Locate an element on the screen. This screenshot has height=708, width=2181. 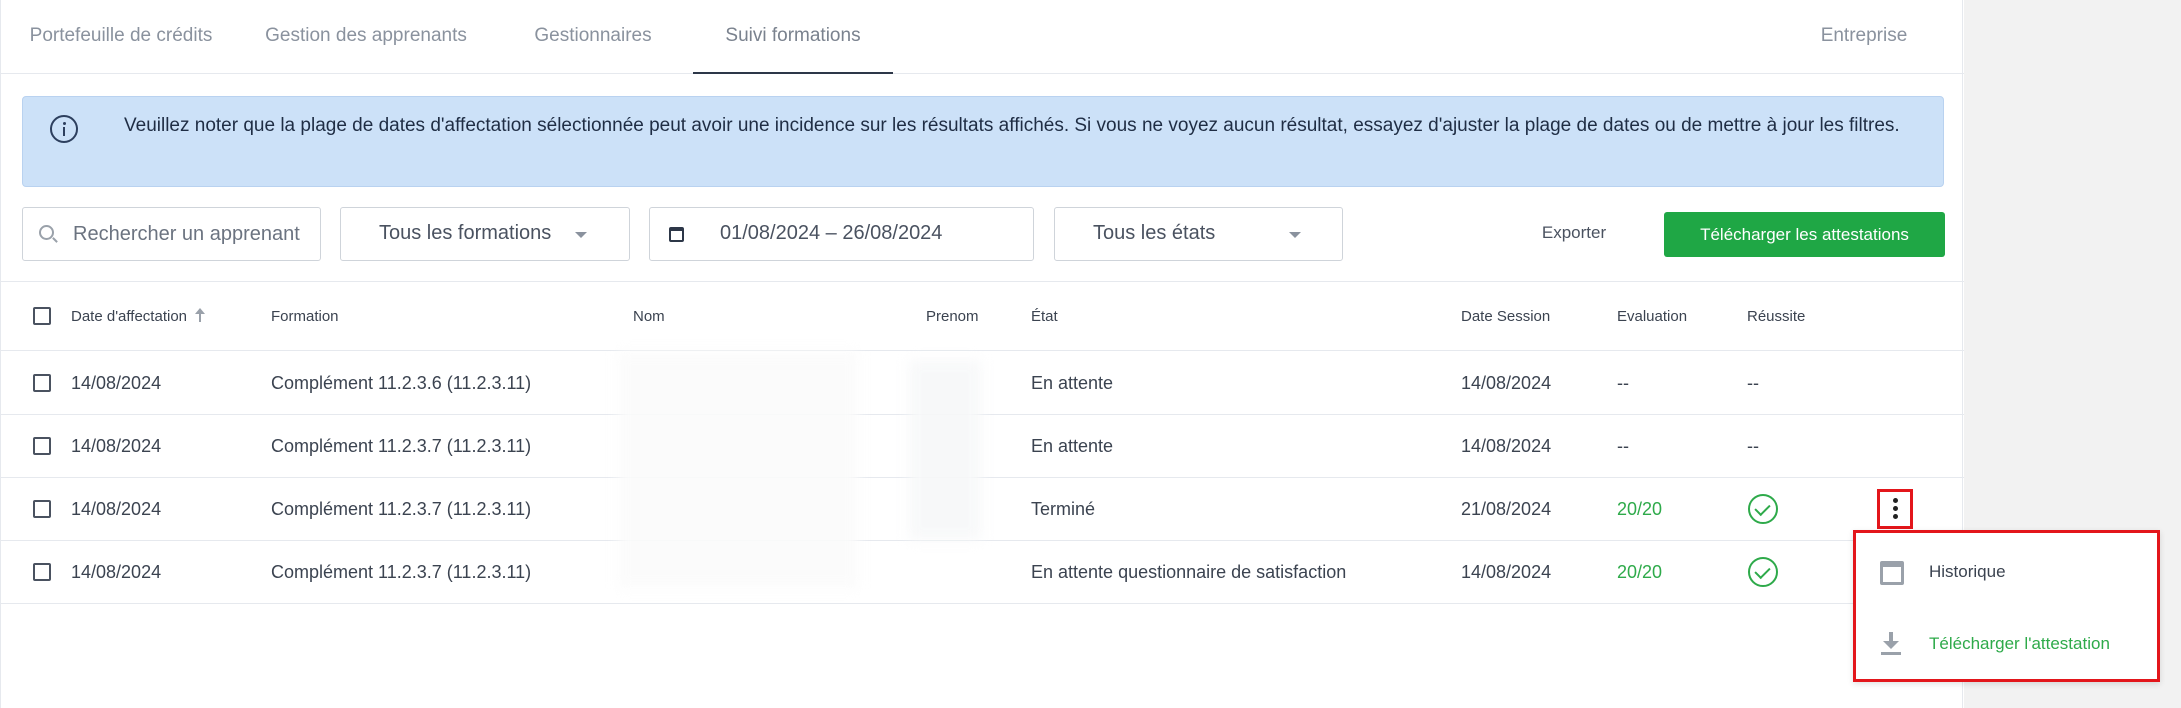
menu-item-label: Historique is located at coordinates (1967, 571).